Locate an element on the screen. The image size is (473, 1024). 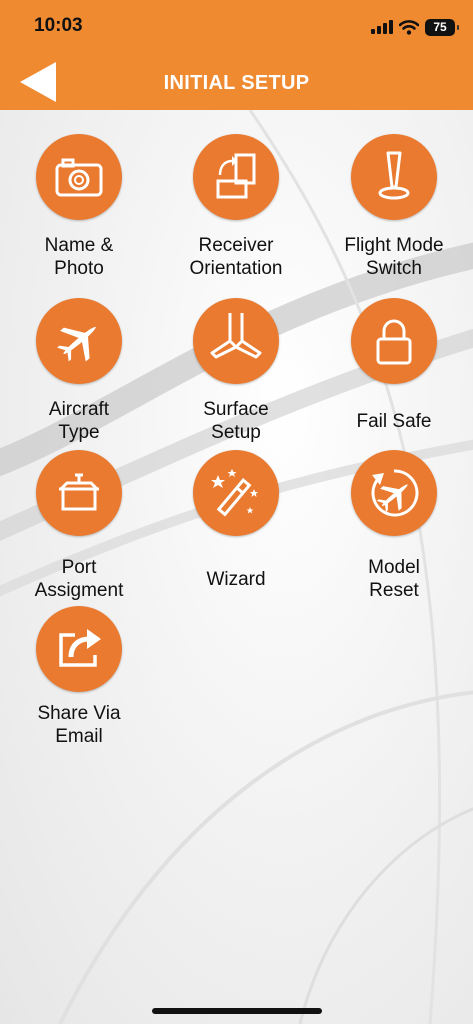
tile-receiver-orientation: Receiver Orientation is located at coordinates (236, 207).